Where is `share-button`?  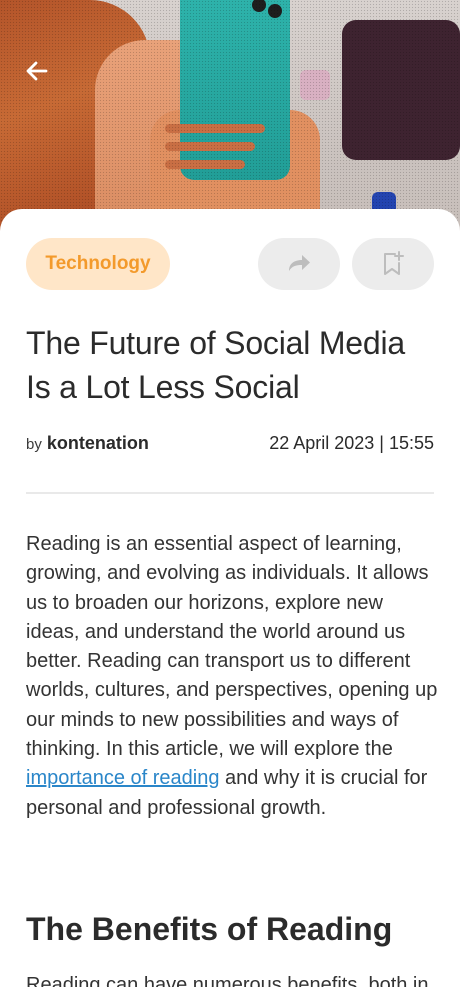 share-button is located at coordinates (299, 264).